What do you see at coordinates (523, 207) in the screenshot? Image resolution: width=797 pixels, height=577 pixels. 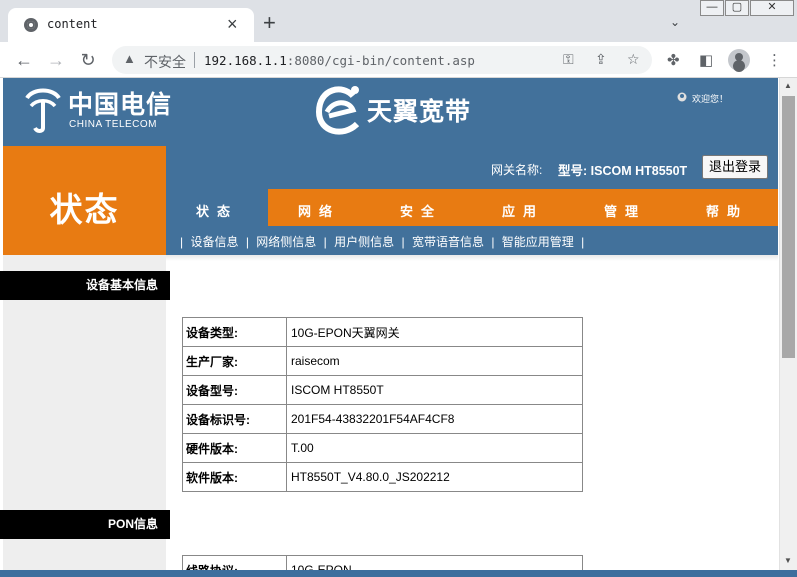 I see `menu-item-apps: 应用` at bounding box center [523, 207].